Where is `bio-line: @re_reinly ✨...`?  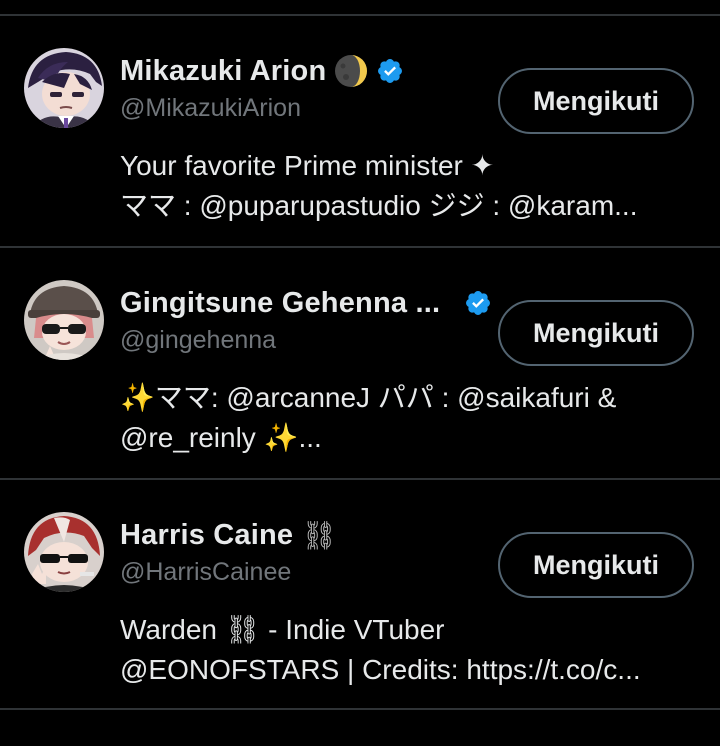
bio-line: @re_reinly ✨... is located at coordinates (221, 437).